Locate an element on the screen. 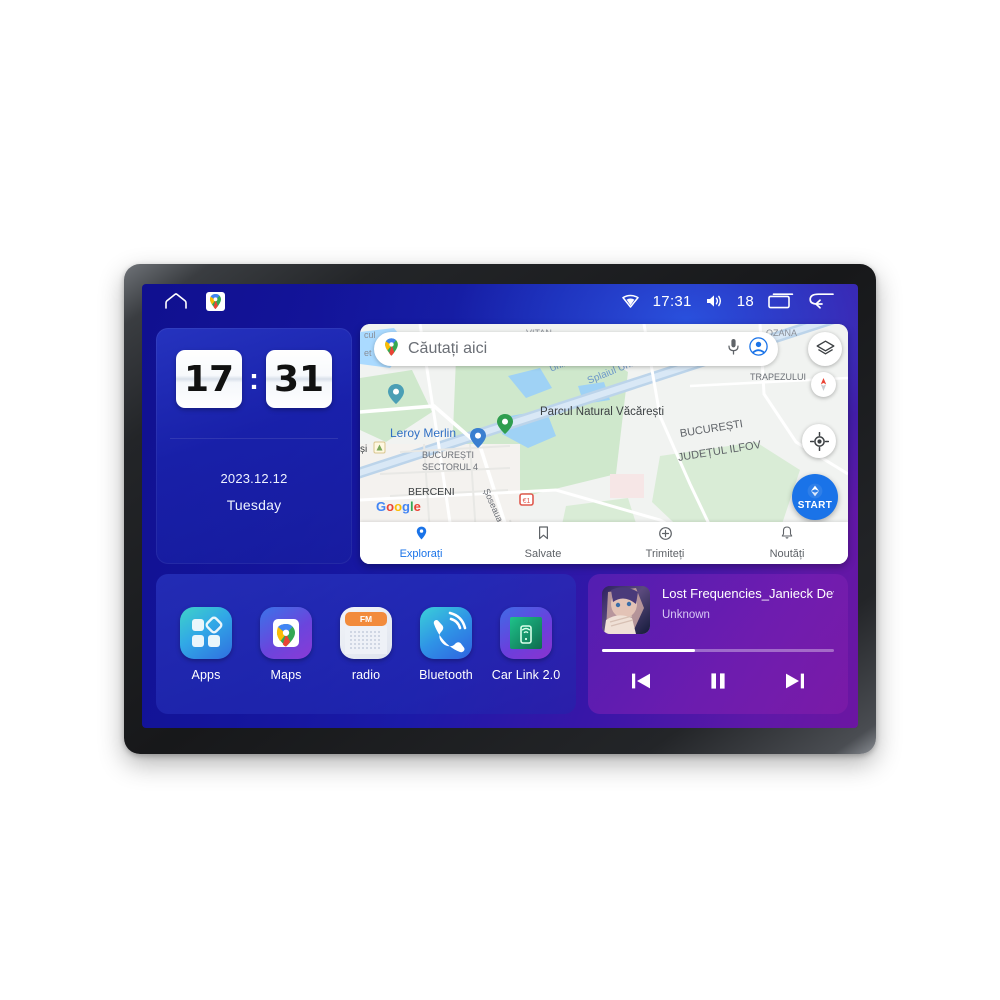 This screenshot has height=1000, width=1000. bookmark-icon is located at coordinates (543, 535).